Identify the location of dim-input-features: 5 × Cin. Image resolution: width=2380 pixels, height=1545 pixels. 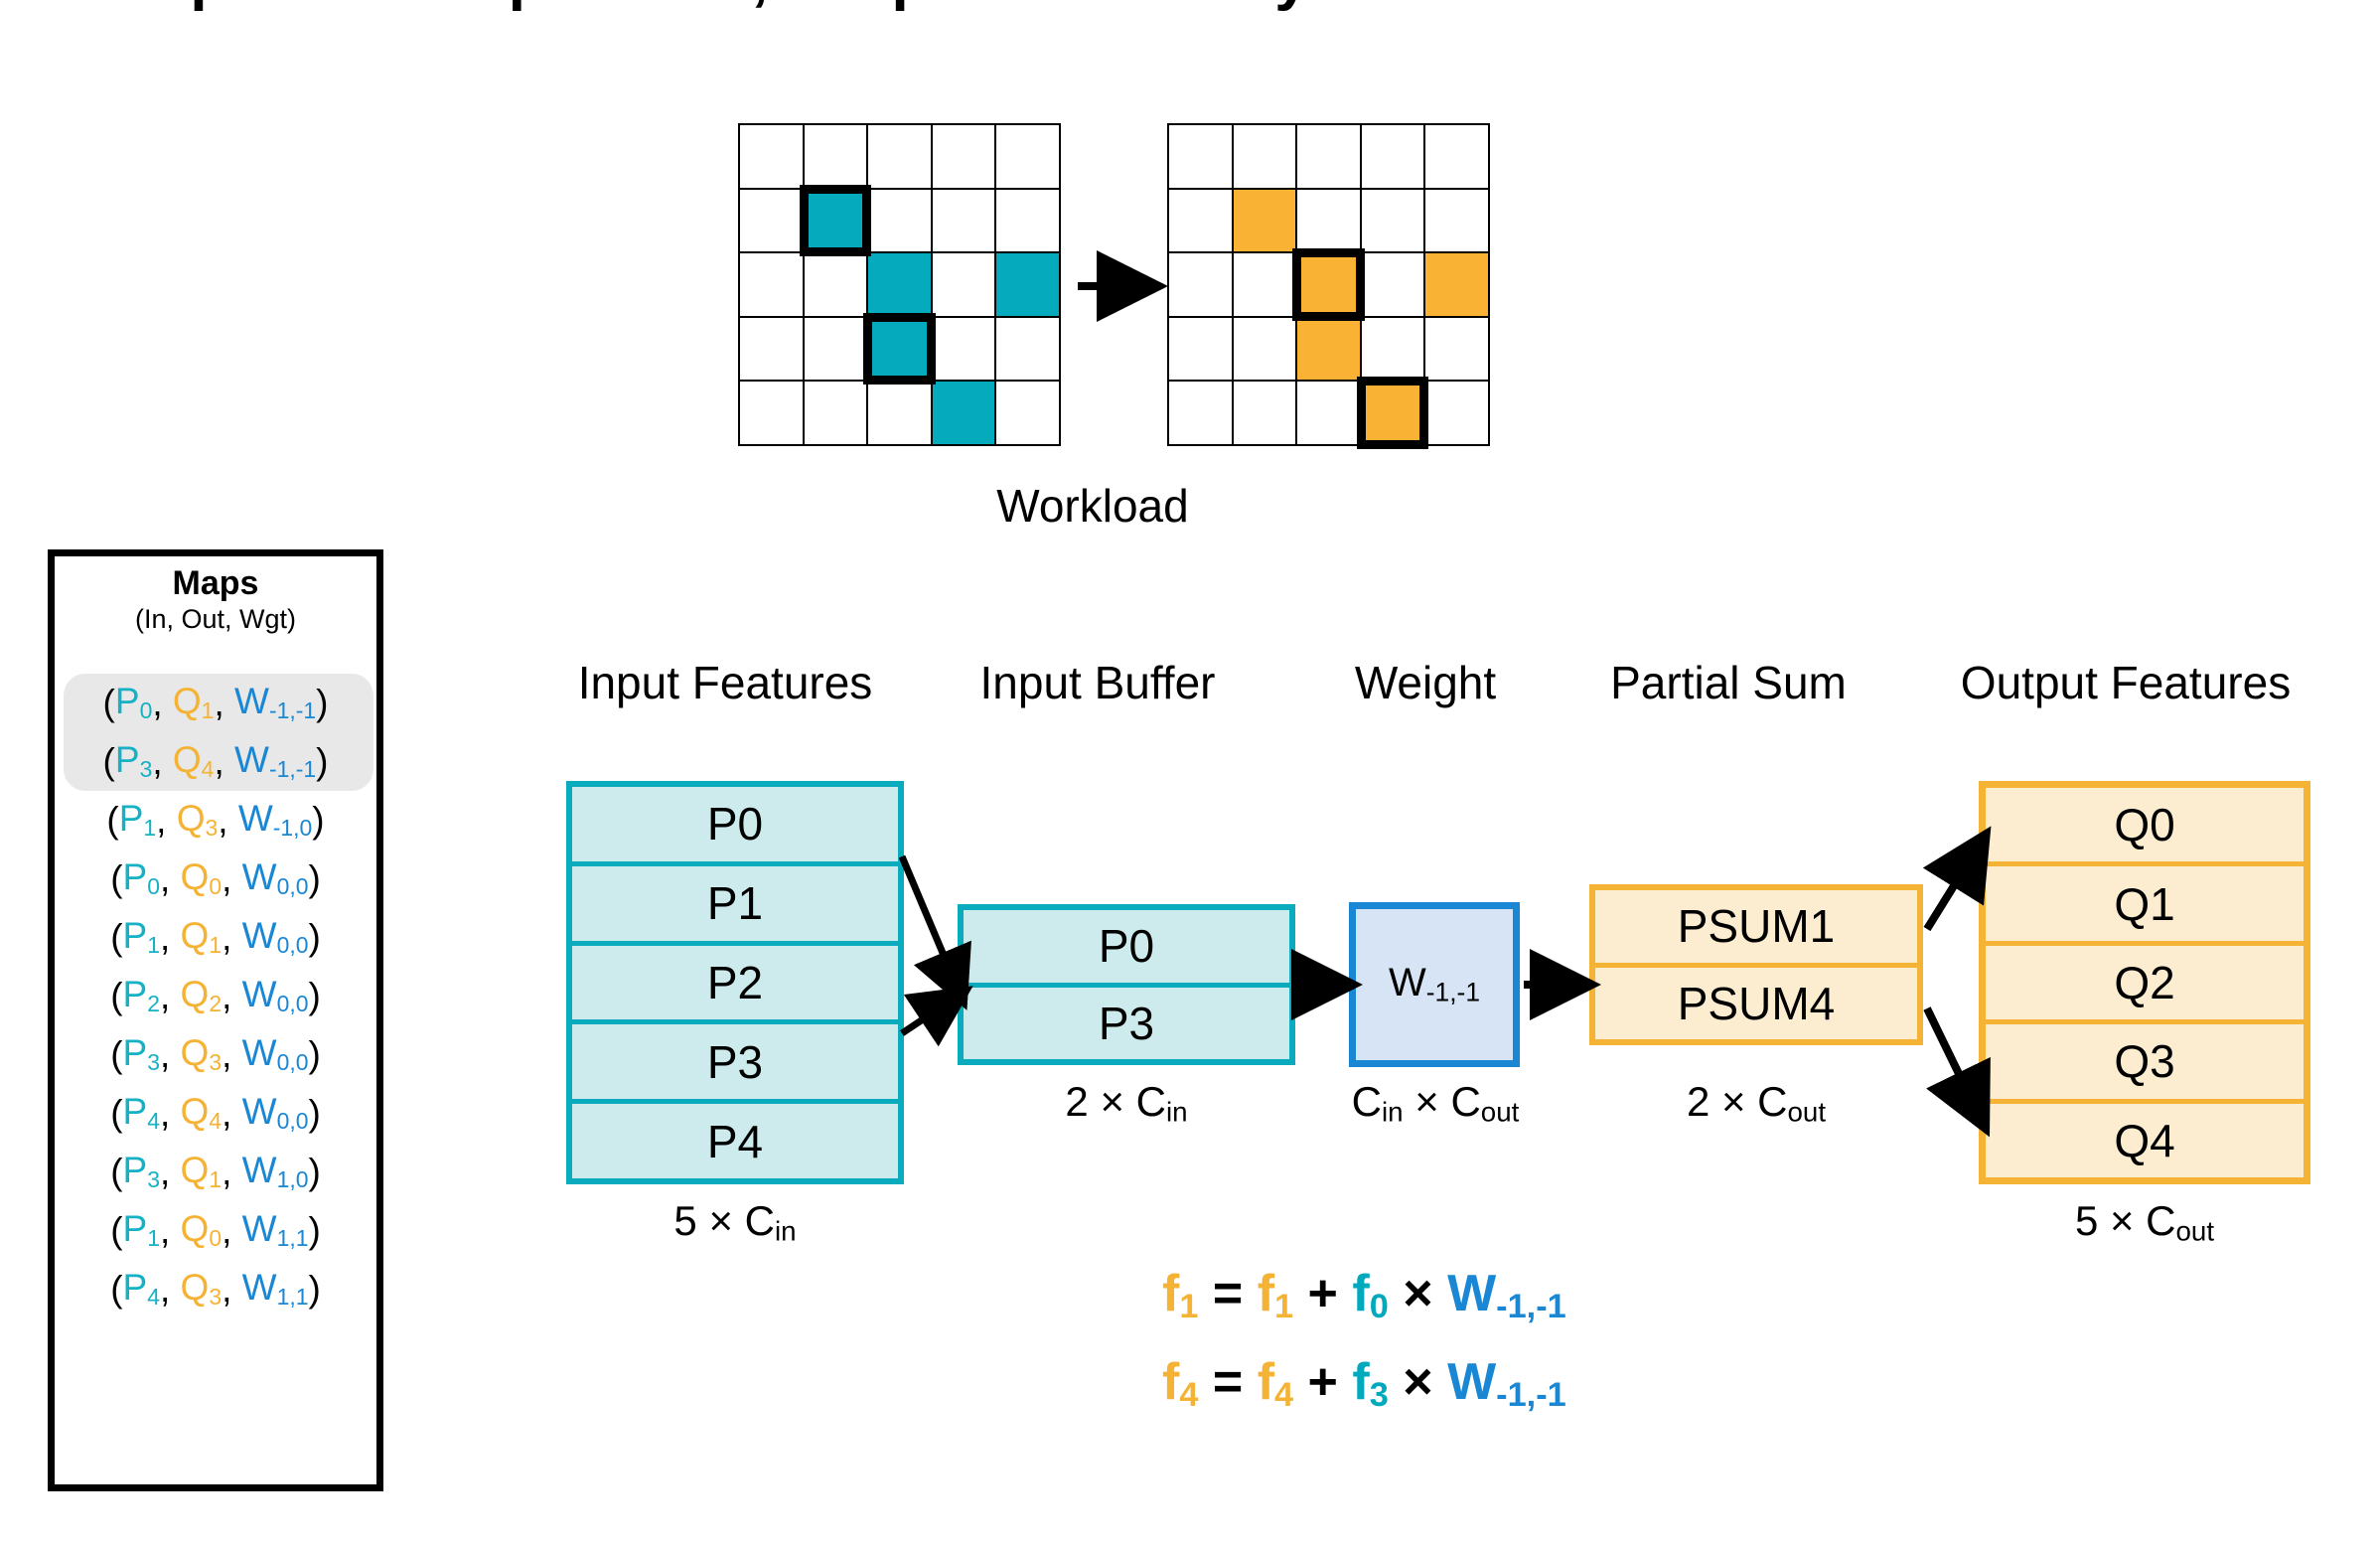
(735, 1222).